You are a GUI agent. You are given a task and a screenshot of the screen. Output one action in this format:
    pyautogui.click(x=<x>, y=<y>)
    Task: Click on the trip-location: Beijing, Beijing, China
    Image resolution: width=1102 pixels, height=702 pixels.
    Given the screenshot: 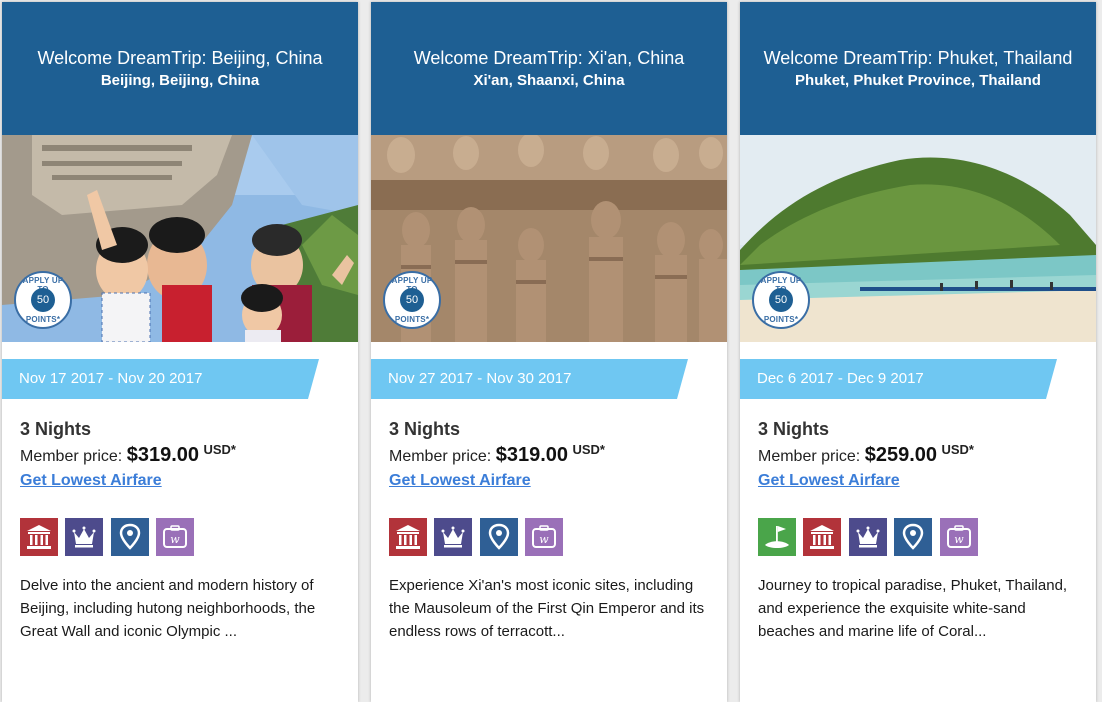 What is the action you would take?
    pyautogui.click(x=180, y=80)
    